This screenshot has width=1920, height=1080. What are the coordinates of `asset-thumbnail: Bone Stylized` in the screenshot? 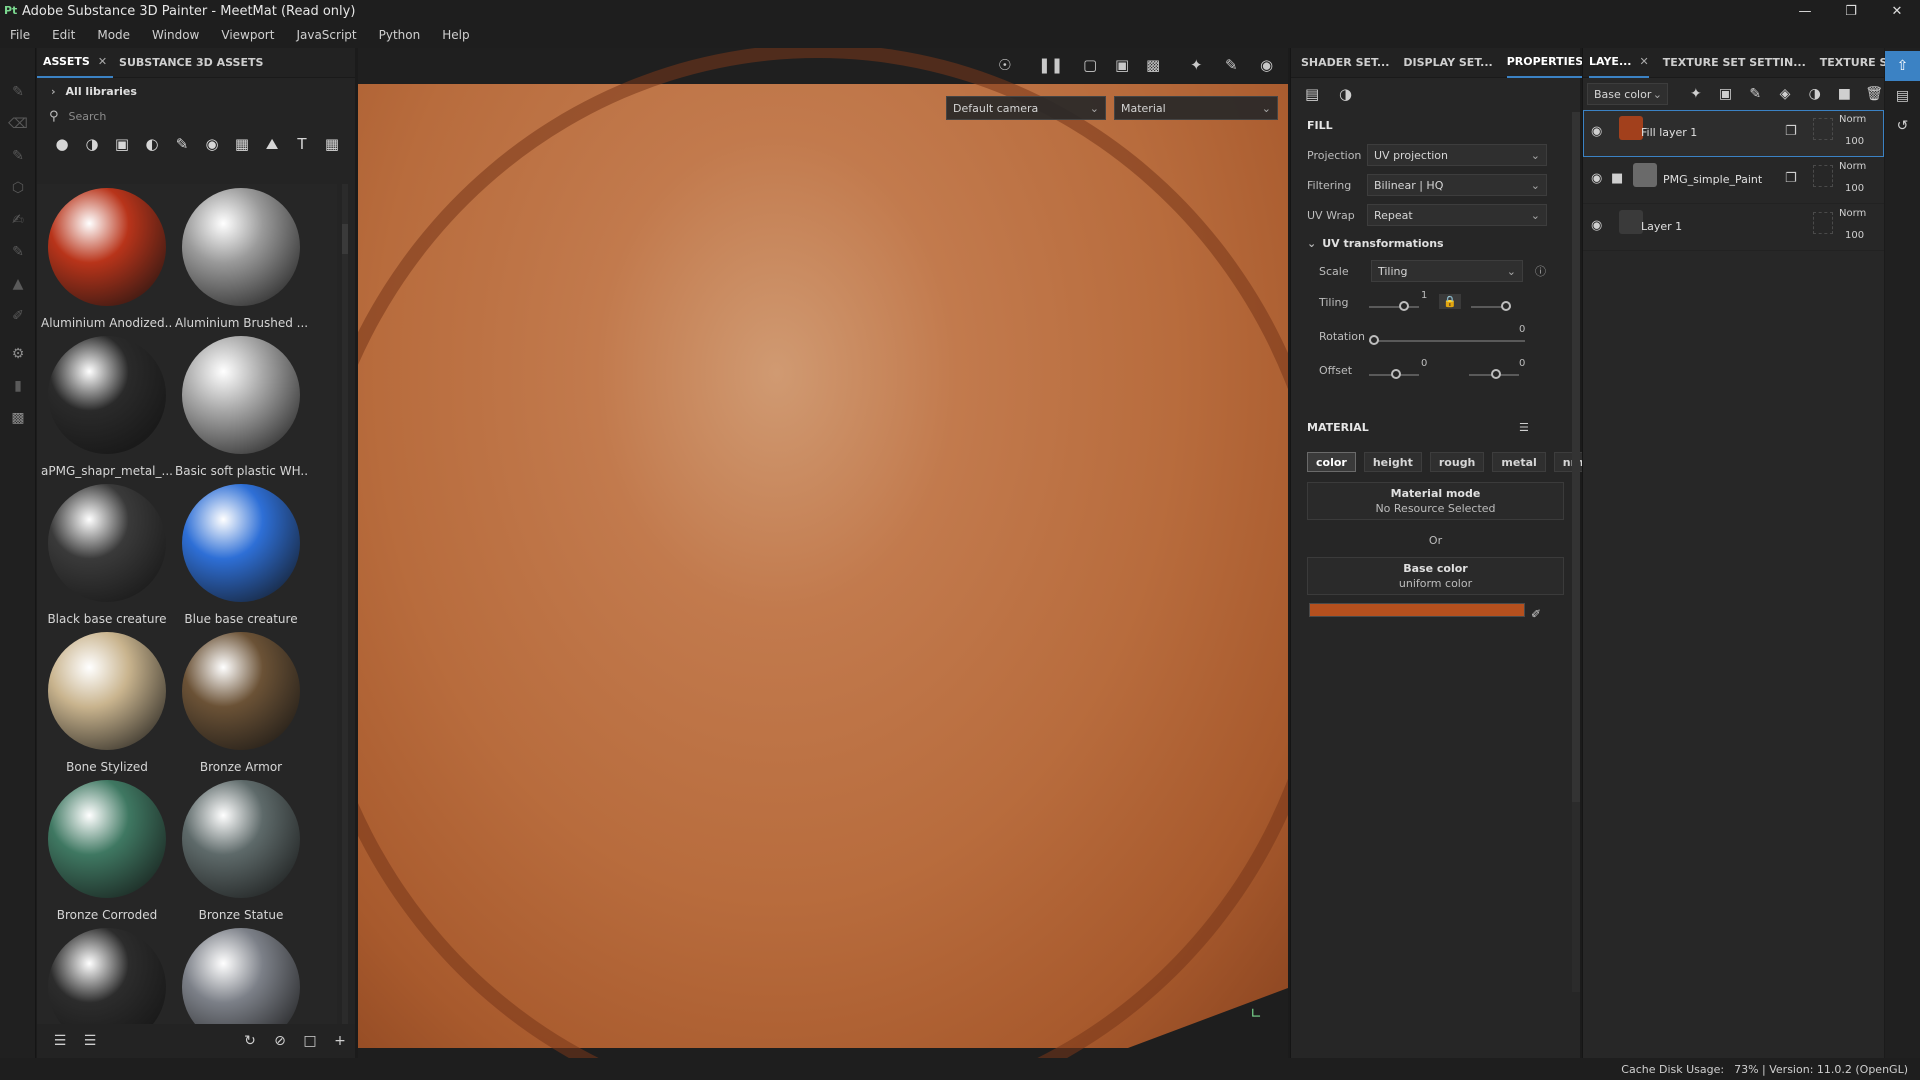 It's located at (107, 703).